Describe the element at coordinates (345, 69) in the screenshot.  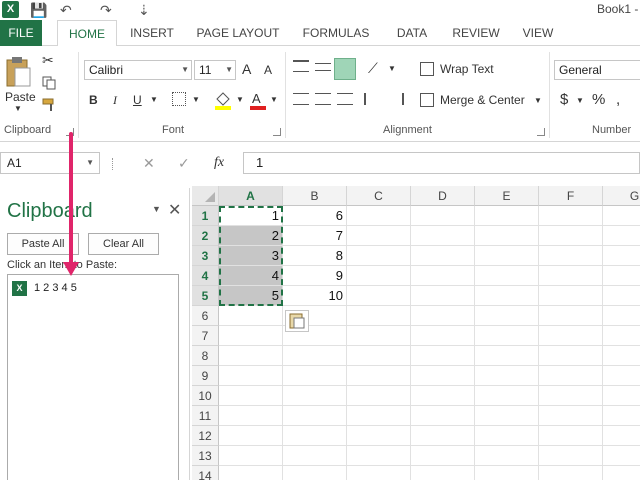
I see `bottom-align-icon` at that location.